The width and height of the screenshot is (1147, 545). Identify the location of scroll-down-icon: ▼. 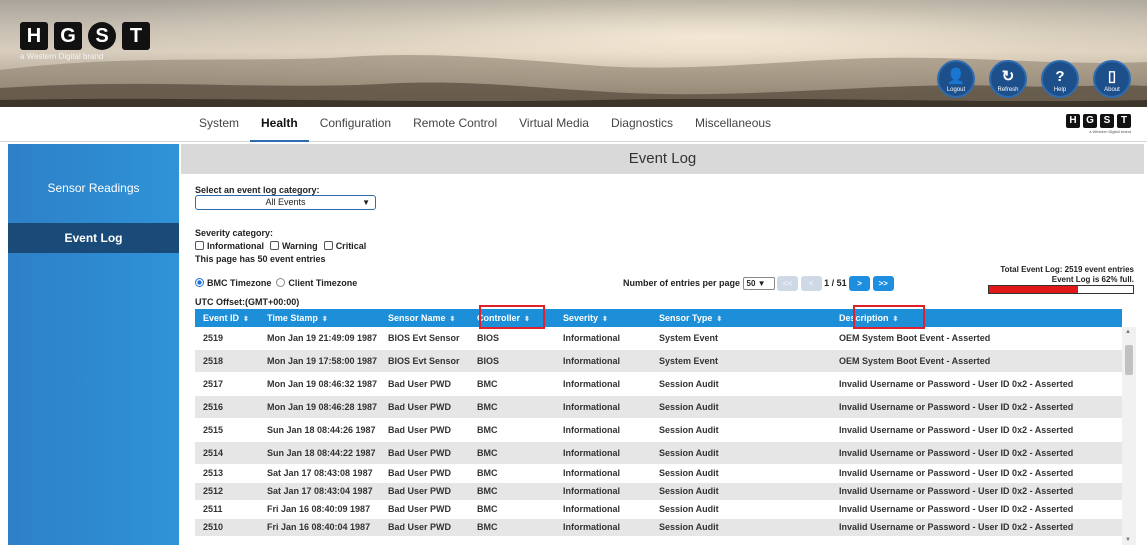
(1128, 540).